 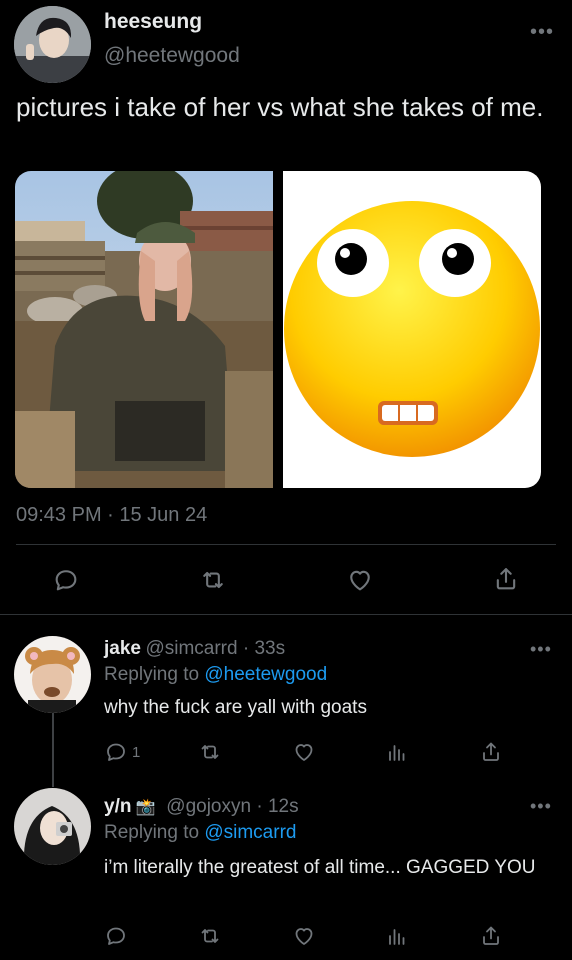 I want to click on replying-to-link: @heetewgood, so click(x=265, y=674).